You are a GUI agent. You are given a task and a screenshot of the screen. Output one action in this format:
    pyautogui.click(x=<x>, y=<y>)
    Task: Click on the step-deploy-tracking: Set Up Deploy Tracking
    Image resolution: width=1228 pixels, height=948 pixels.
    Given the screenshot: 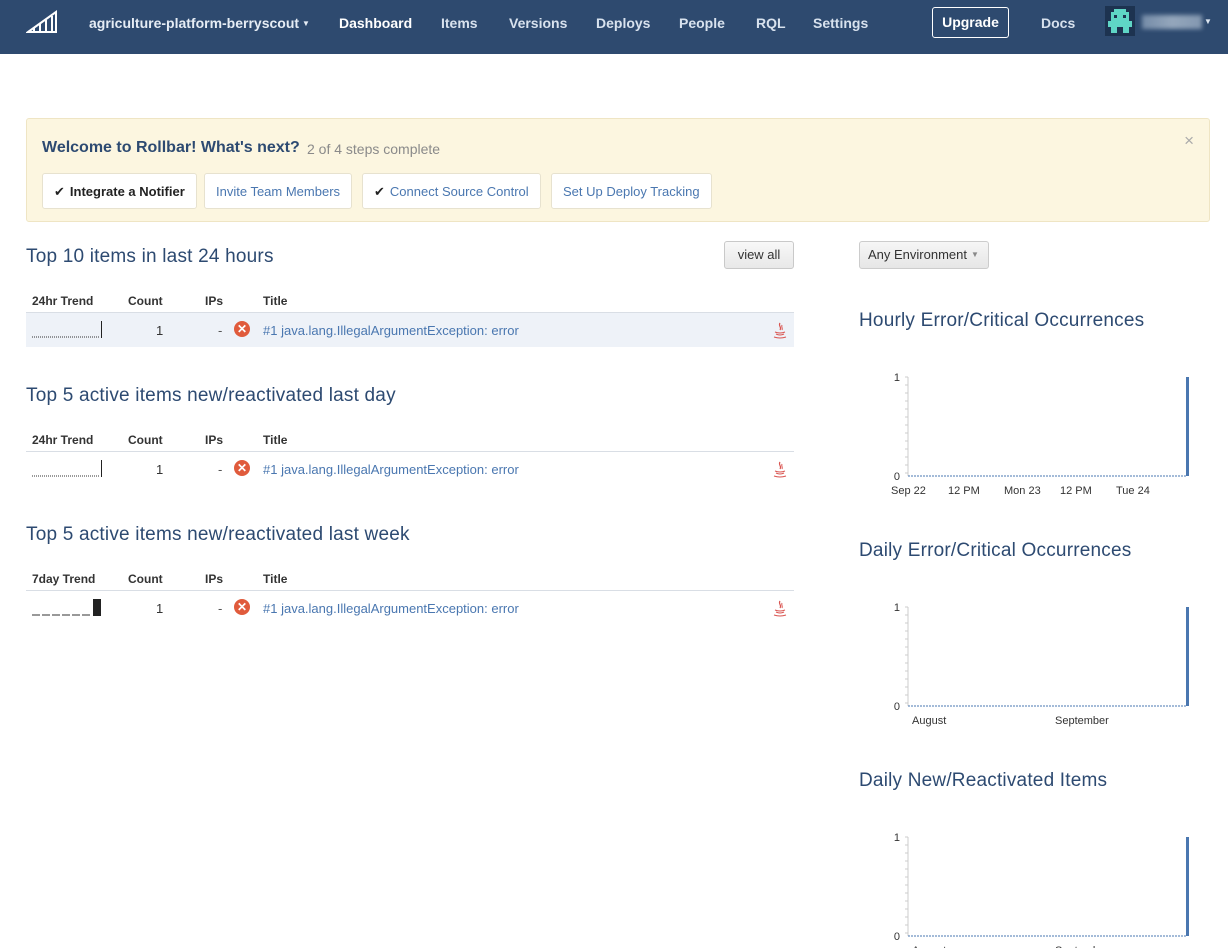 What is the action you would take?
    pyautogui.click(x=631, y=191)
    